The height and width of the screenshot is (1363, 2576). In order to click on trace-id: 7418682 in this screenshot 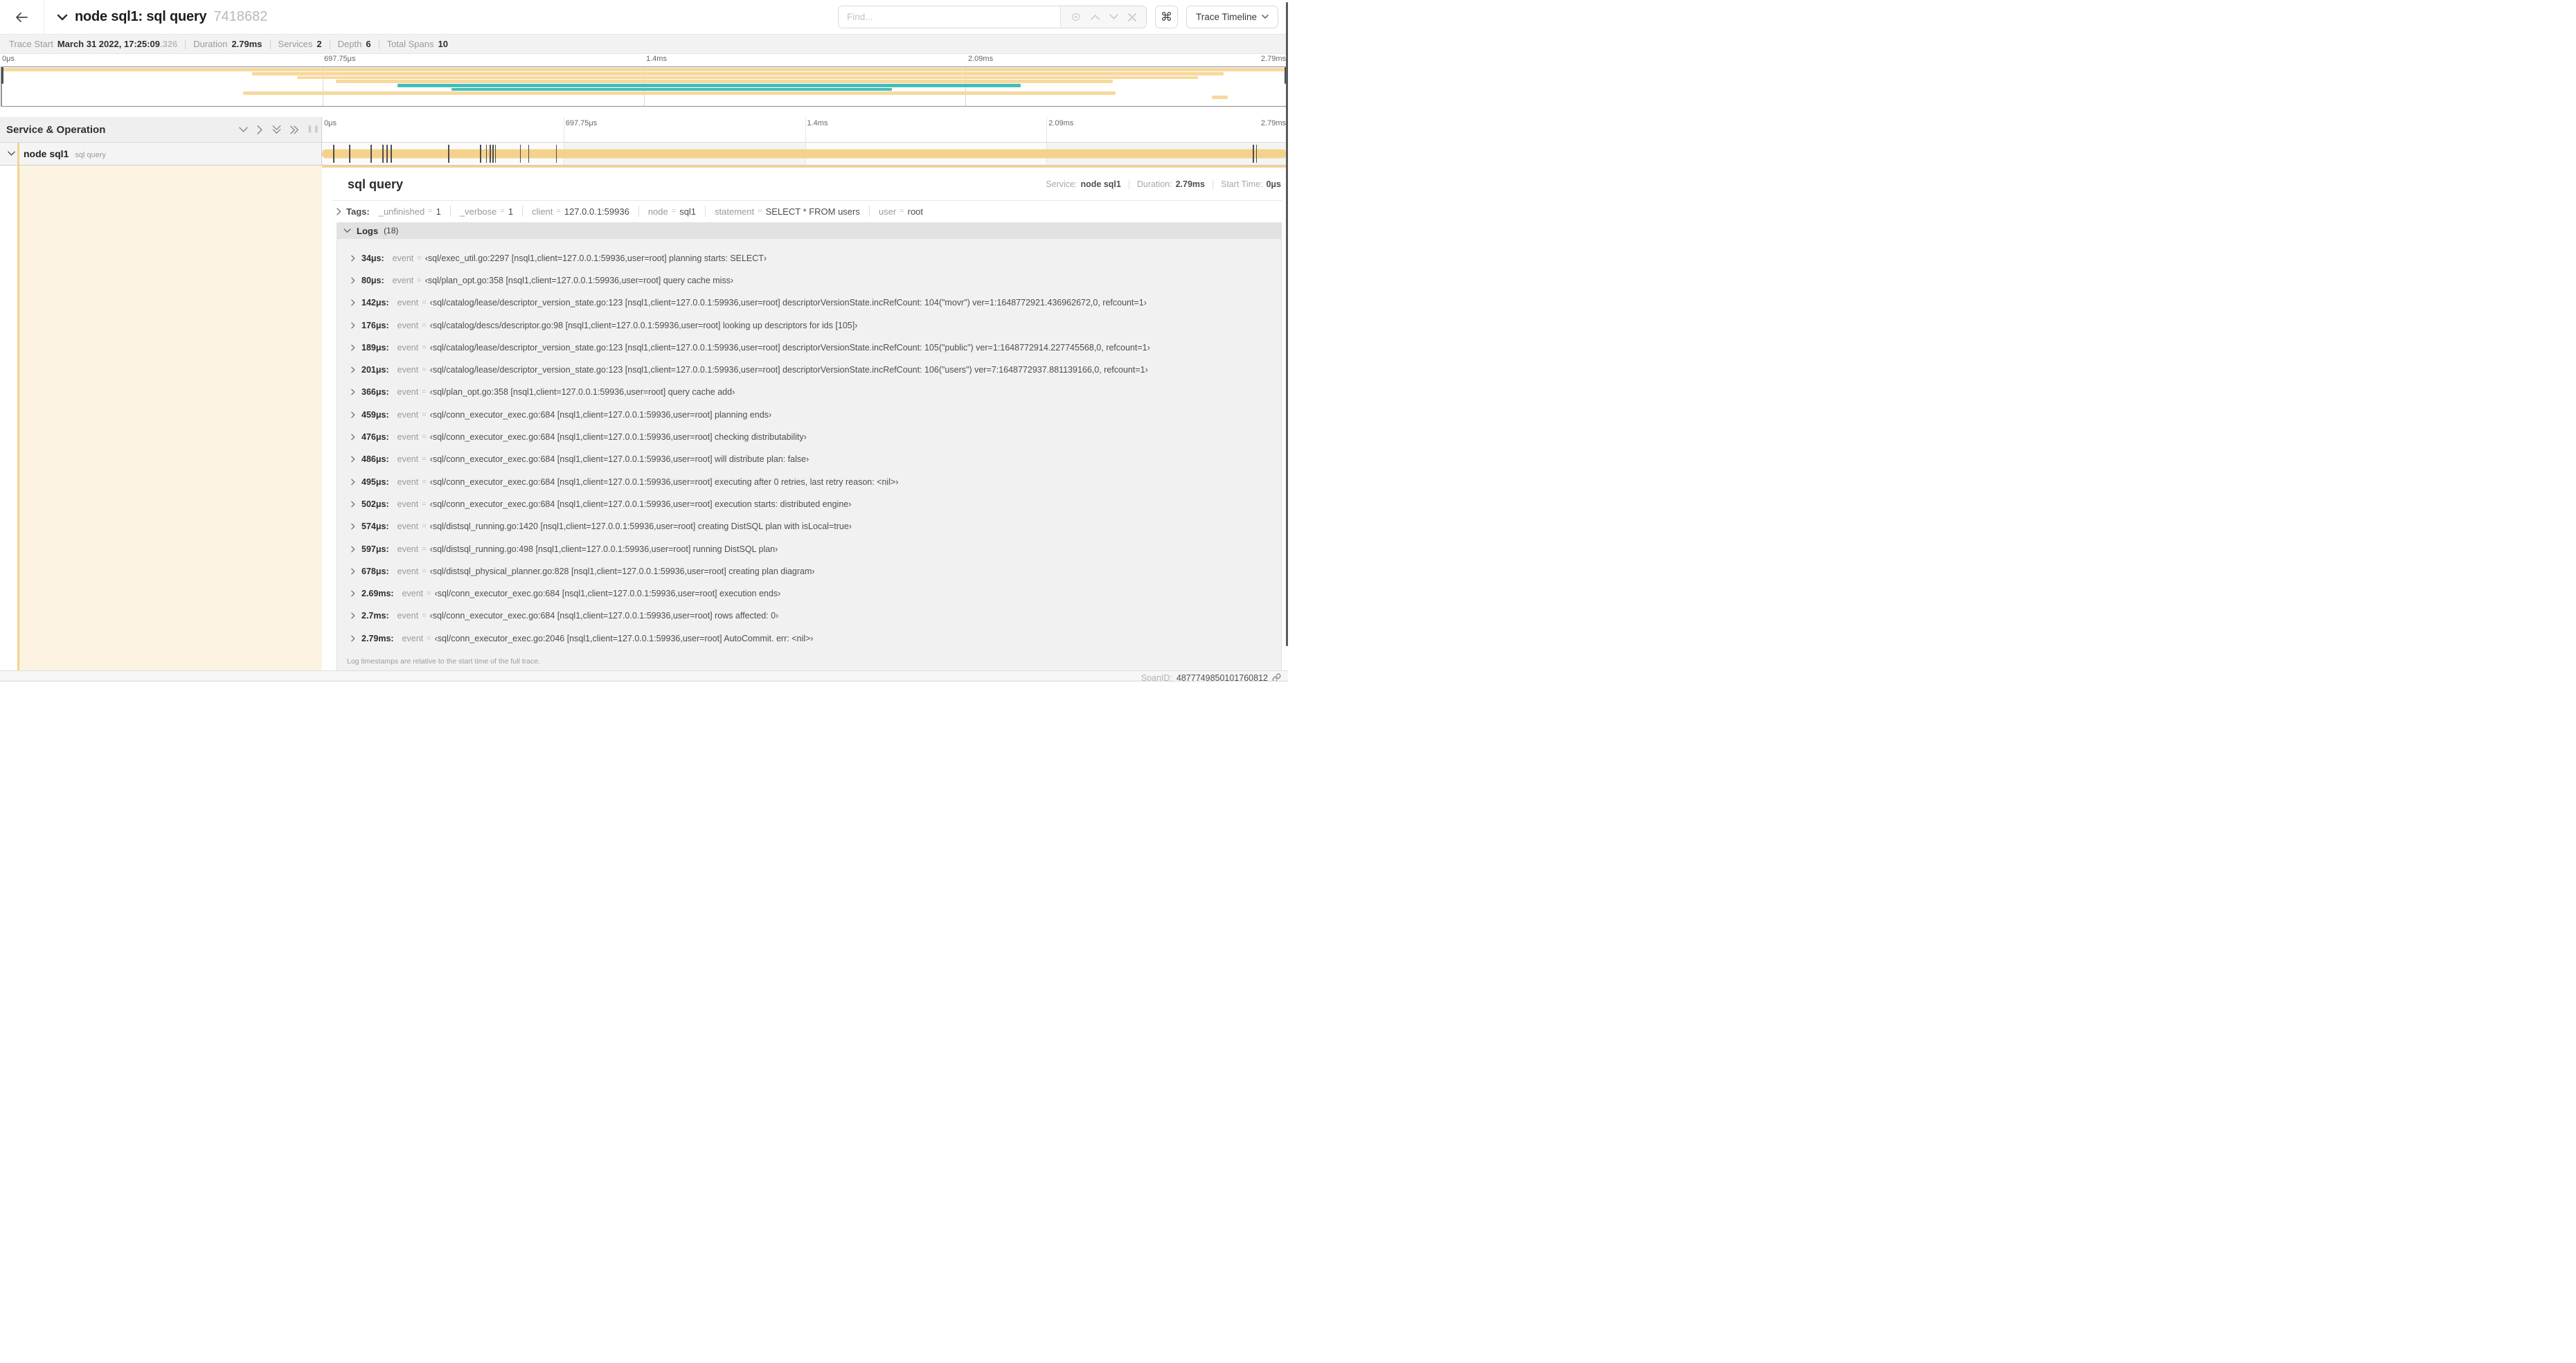, I will do `click(241, 16)`.